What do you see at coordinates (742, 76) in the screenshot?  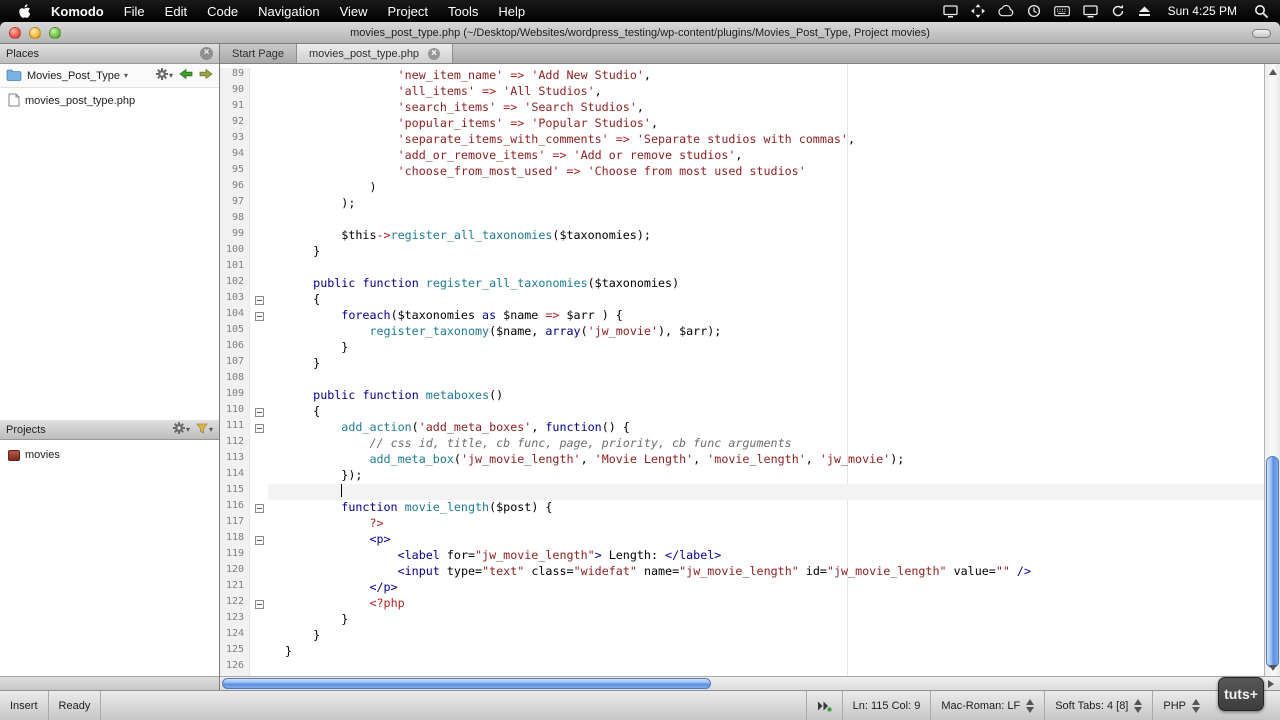 I see `code-line: 89 'new_item_name' => 'Add New Studio',` at bounding box center [742, 76].